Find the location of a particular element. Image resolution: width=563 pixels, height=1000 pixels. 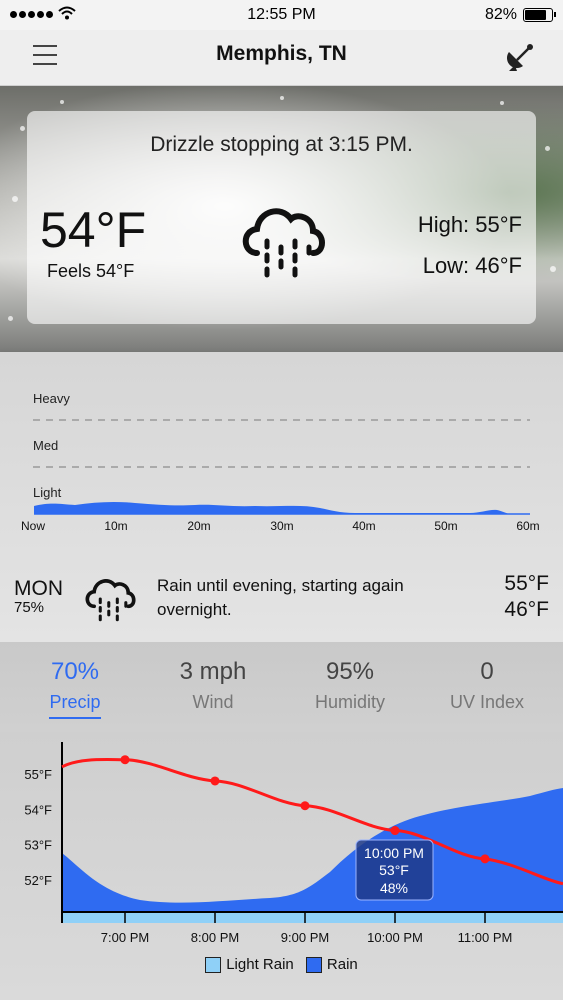

tab-uv-value: 0 is located at coordinates (487, 671).